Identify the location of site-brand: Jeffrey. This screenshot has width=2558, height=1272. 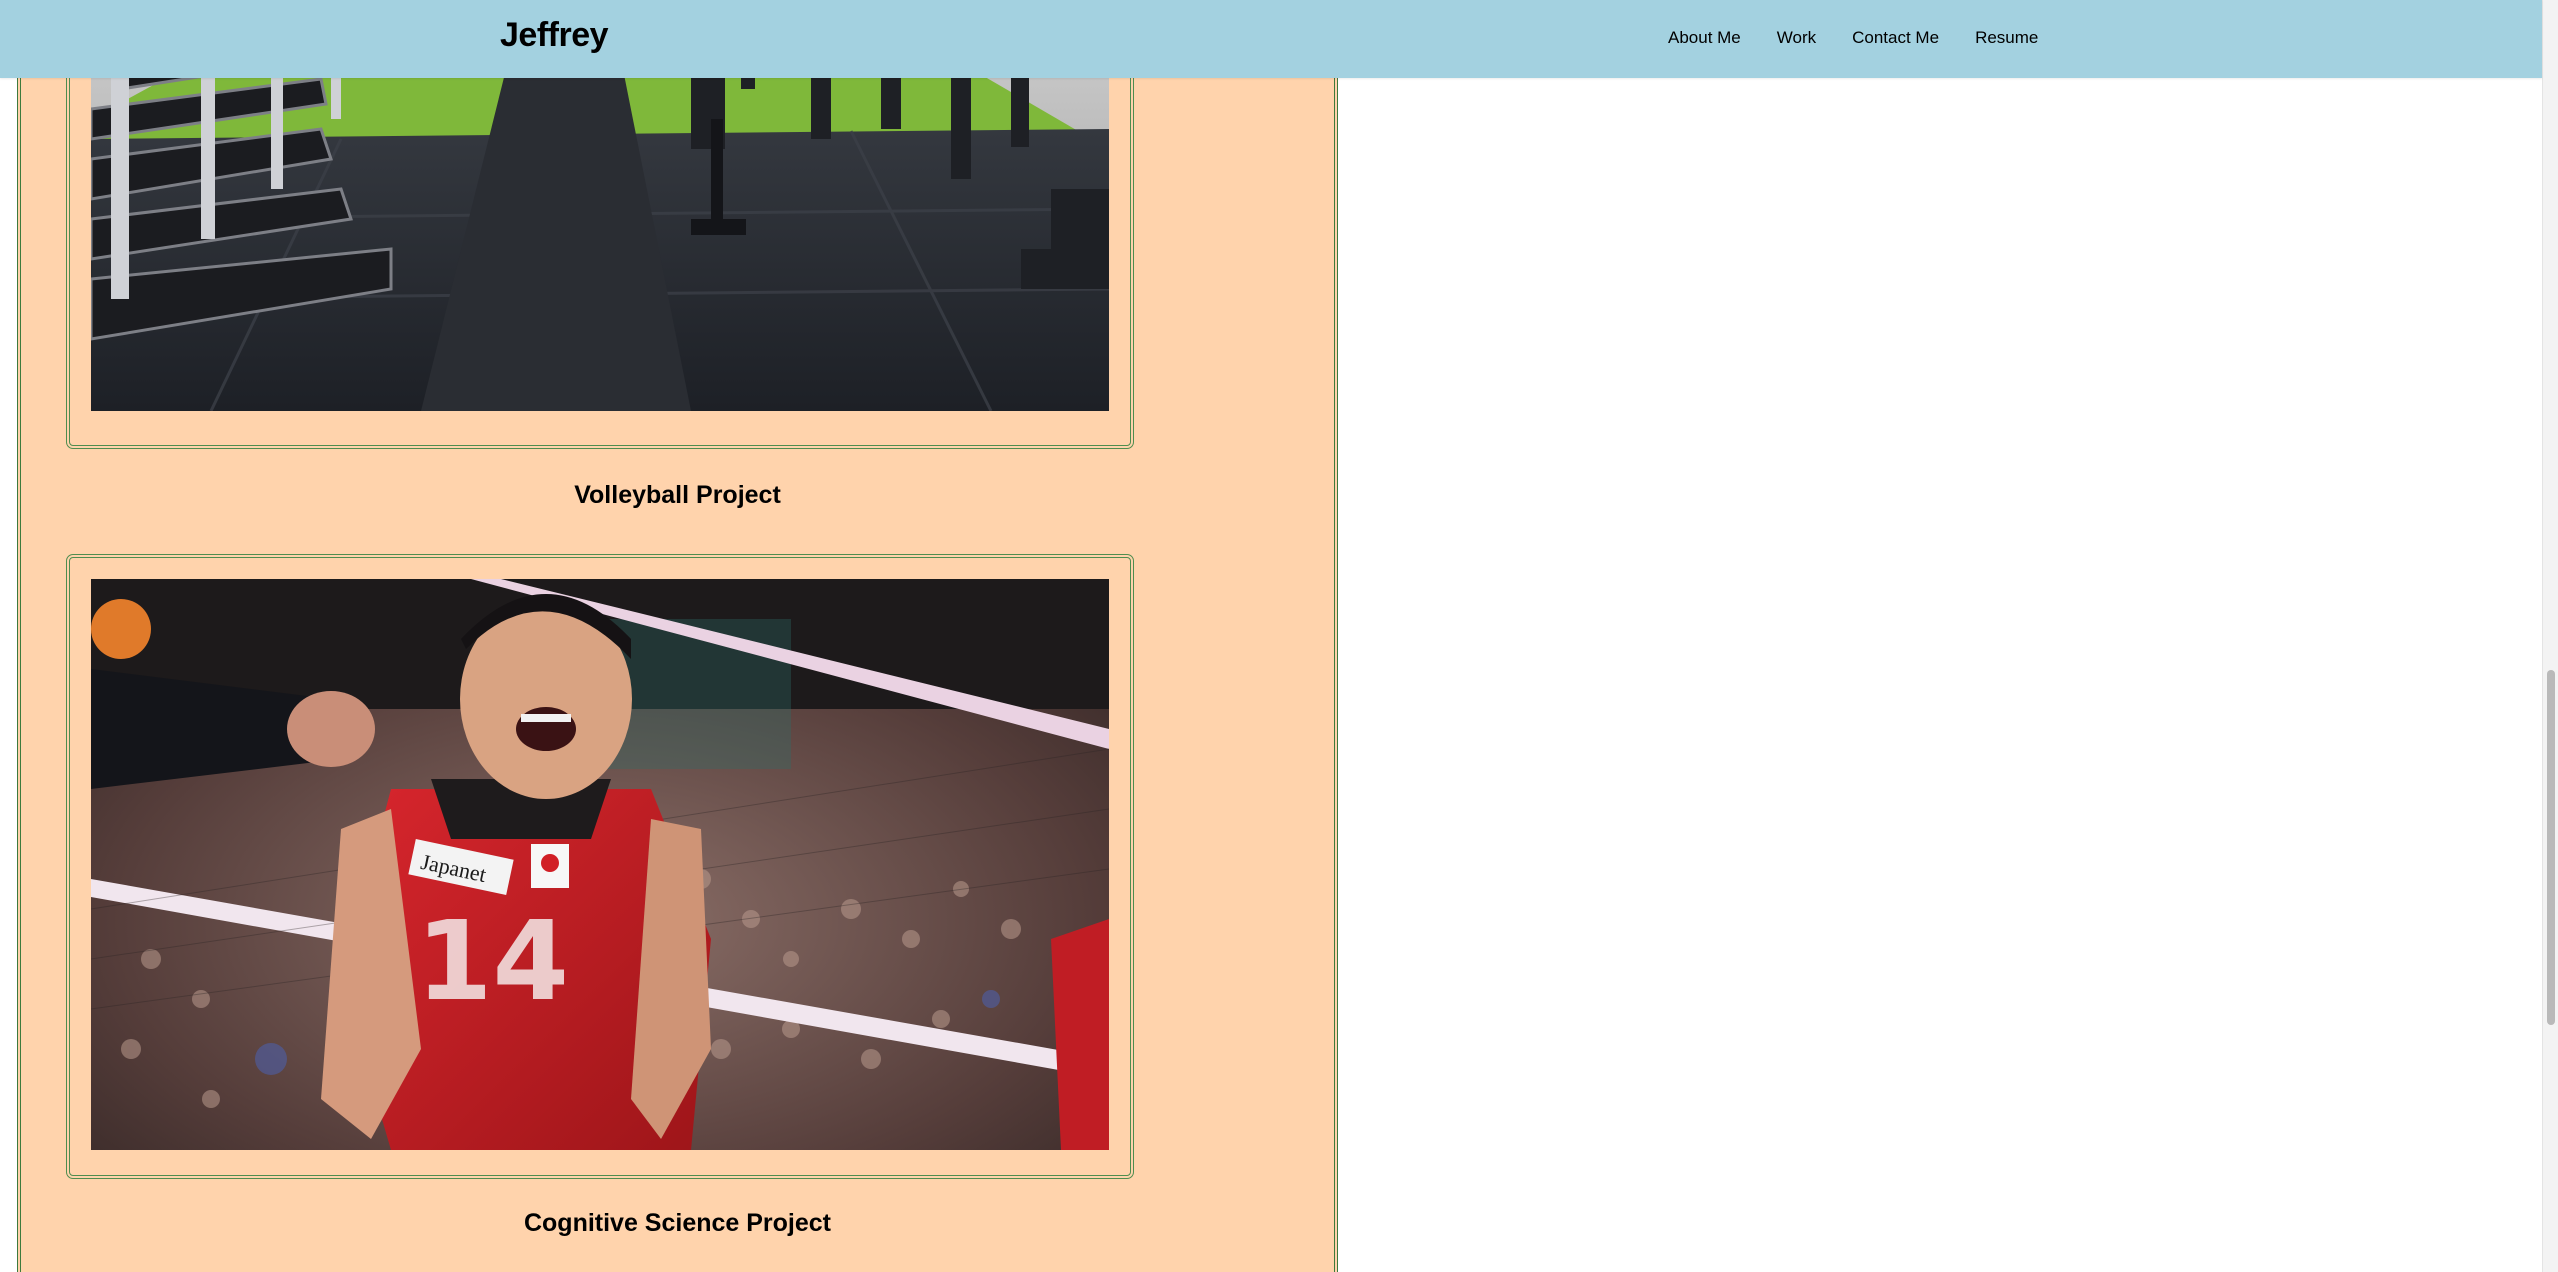
(554, 35).